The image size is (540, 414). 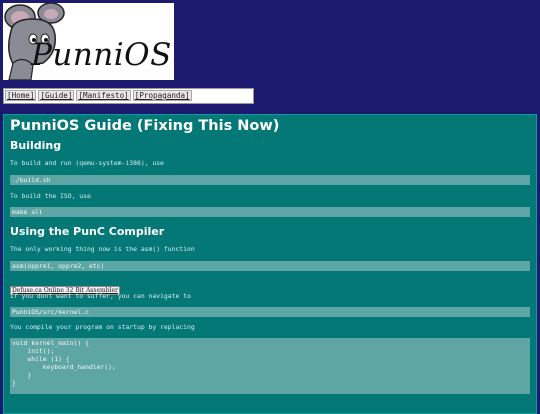 I want to click on nav-home-link: [Home], so click(x=21, y=95).